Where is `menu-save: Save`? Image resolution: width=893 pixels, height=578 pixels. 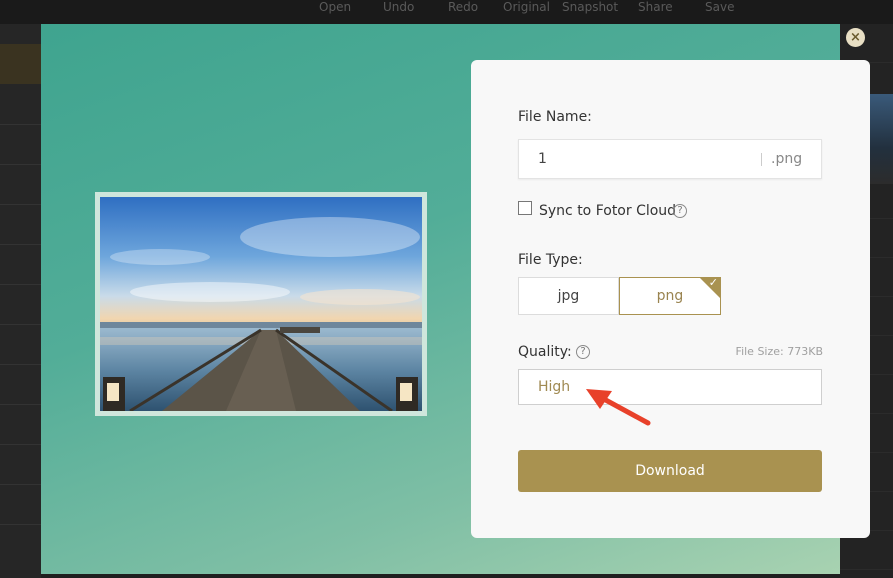
menu-save: Save is located at coordinates (719, 12).